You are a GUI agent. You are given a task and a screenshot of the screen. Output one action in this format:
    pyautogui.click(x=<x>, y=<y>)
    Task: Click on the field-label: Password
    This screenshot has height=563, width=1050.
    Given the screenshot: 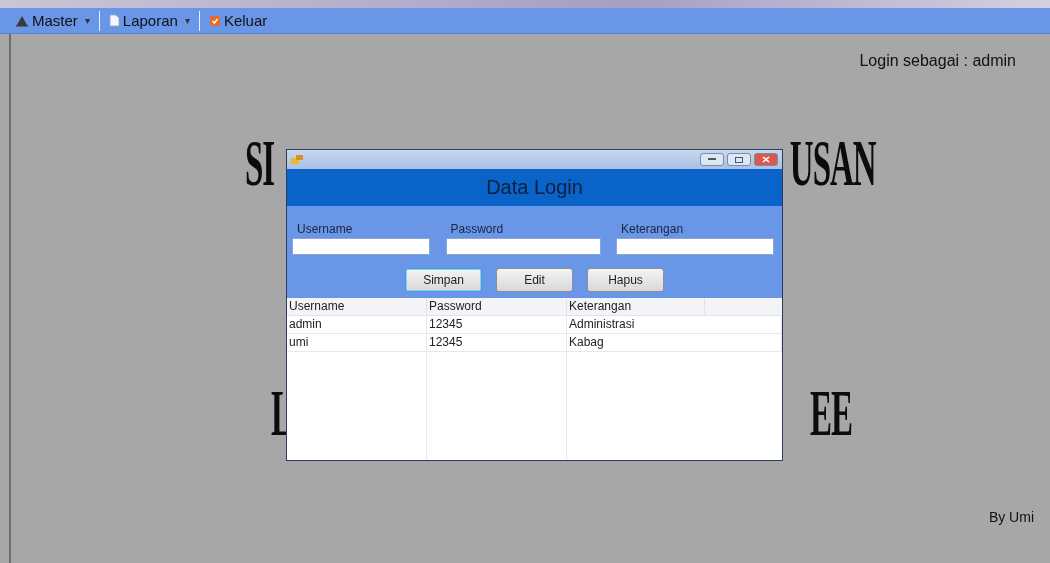 What is the action you would take?
    pyautogui.click(x=477, y=229)
    